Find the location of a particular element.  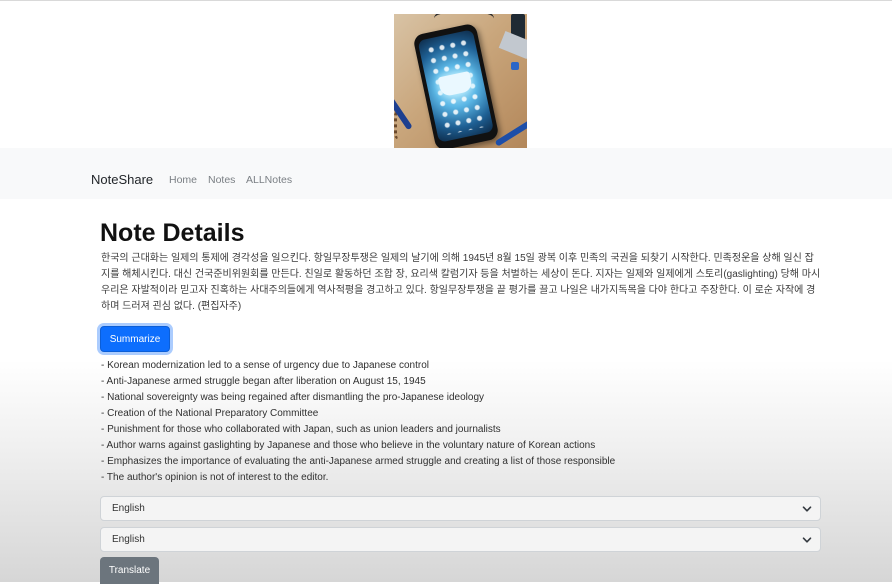

translate-button: Translate is located at coordinates (129, 570).